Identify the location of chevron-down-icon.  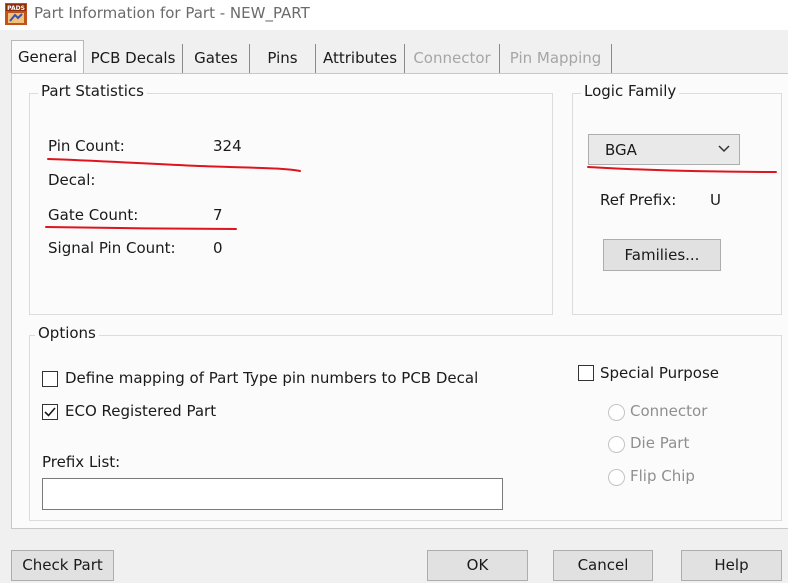
(724, 149).